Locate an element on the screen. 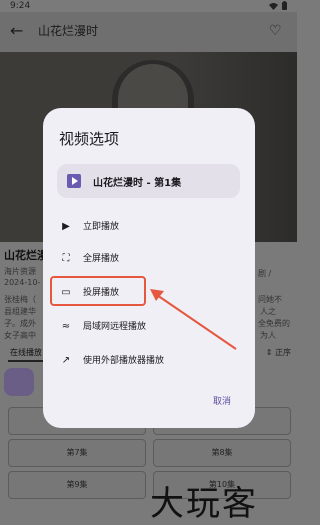 Image resolution: width=320 pixels, height=525 pixels. option-play-now: ▶ 立即播放 is located at coordinates (149, 227).